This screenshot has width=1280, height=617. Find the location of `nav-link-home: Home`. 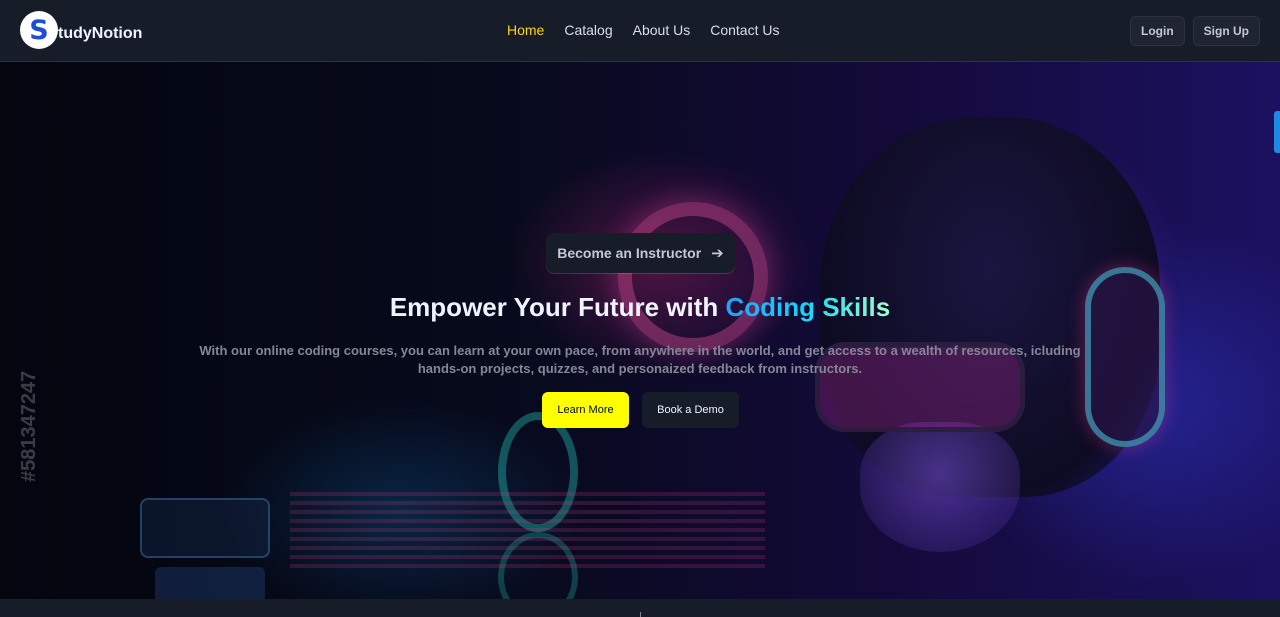

nav-link-home: Home is located at coordinates (525, 30).